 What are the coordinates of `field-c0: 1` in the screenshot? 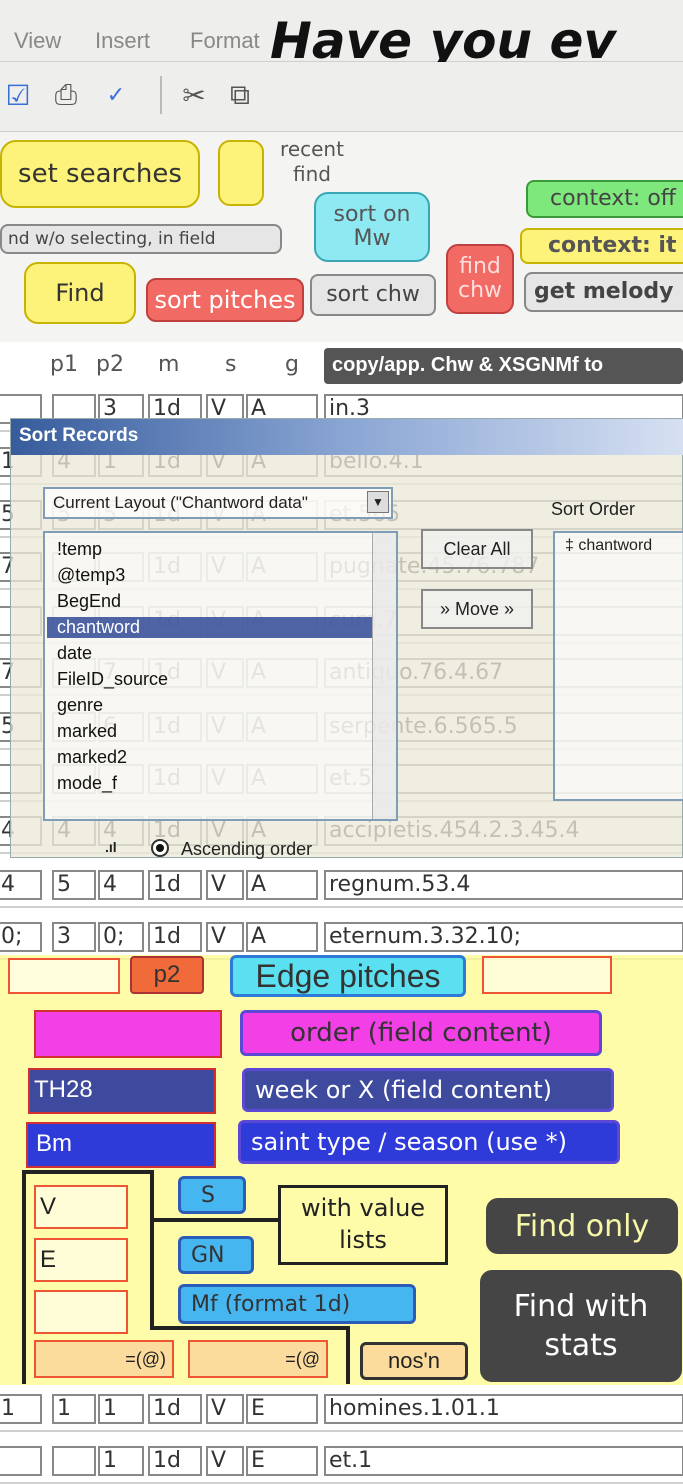 It's located at (21, 1409).